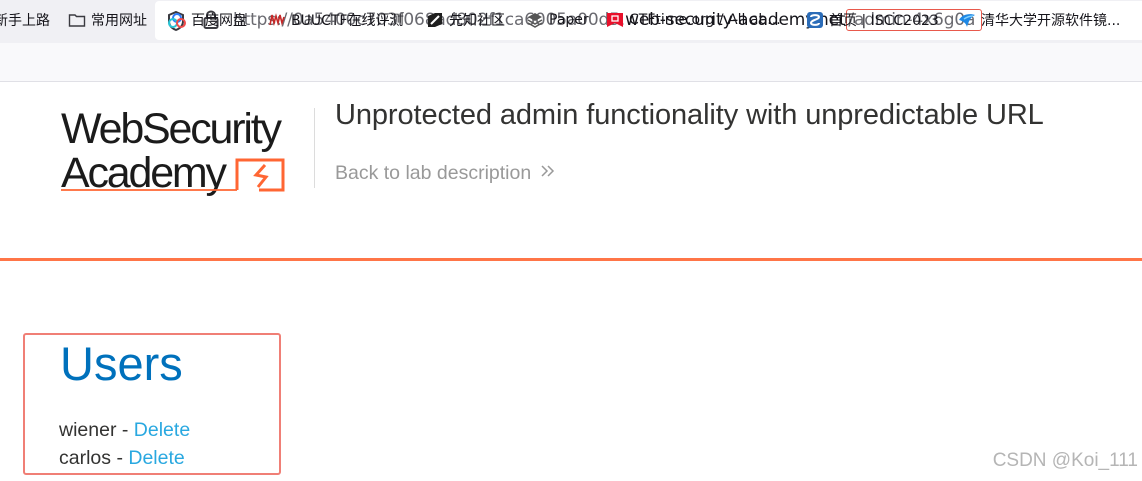 Image resolution: width=1142 pixels, height=481 pixels. What do you see at coordinates (85, 458) in the screenshot?
I see `username: carlos` at bounding box center [85, 458].